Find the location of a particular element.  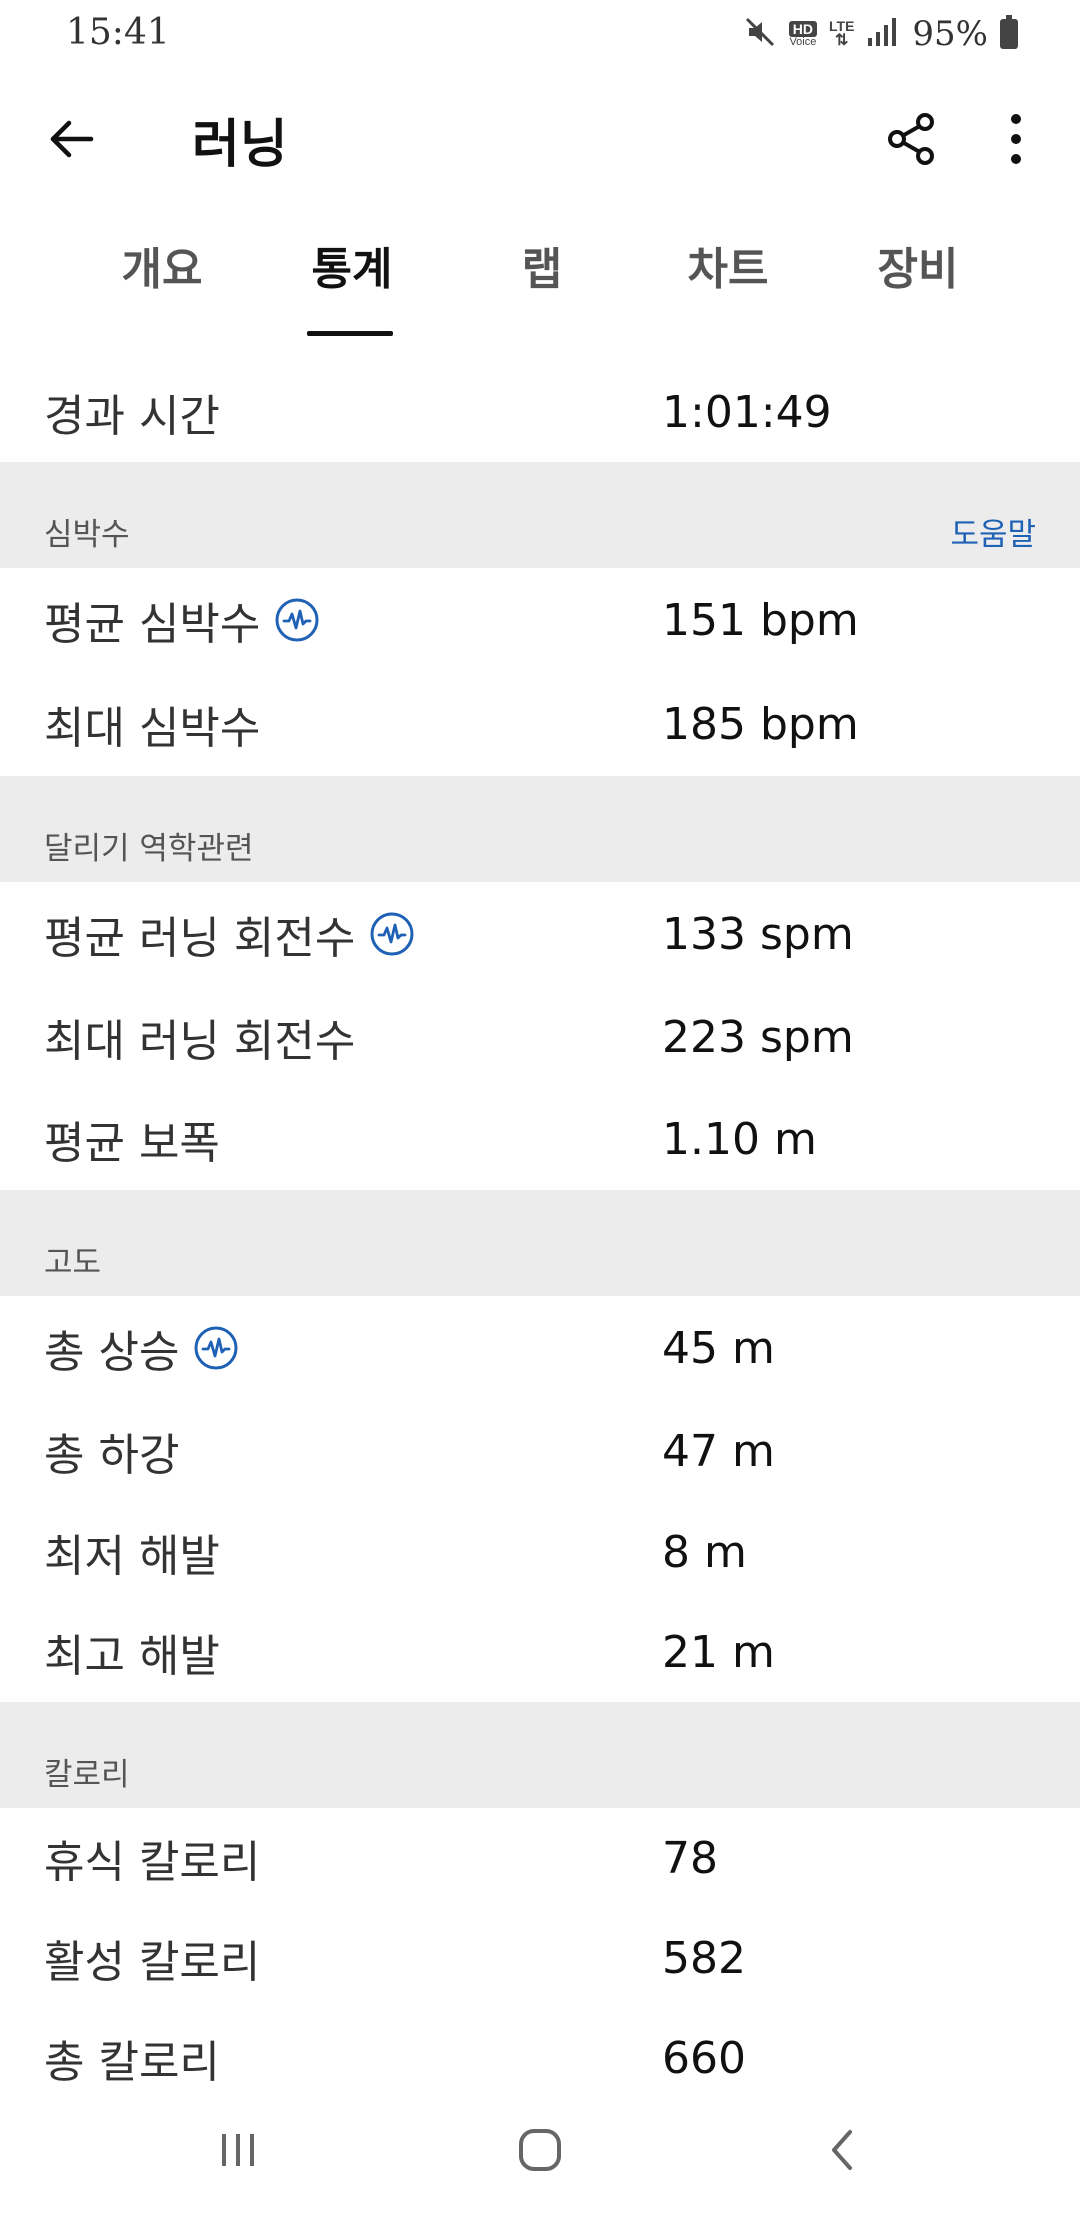

tab-stats: 통계 is located at coordinates (352, 285).